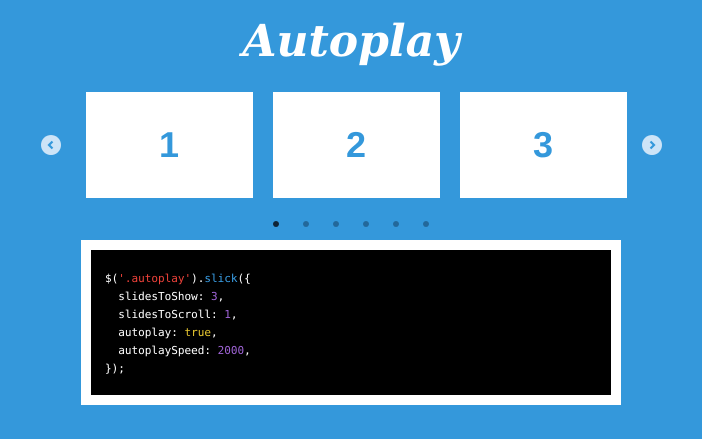 This screenshot has height=439, width=702. I want to click on code-line: slidesToScroll: 1,, so click(177, 315).